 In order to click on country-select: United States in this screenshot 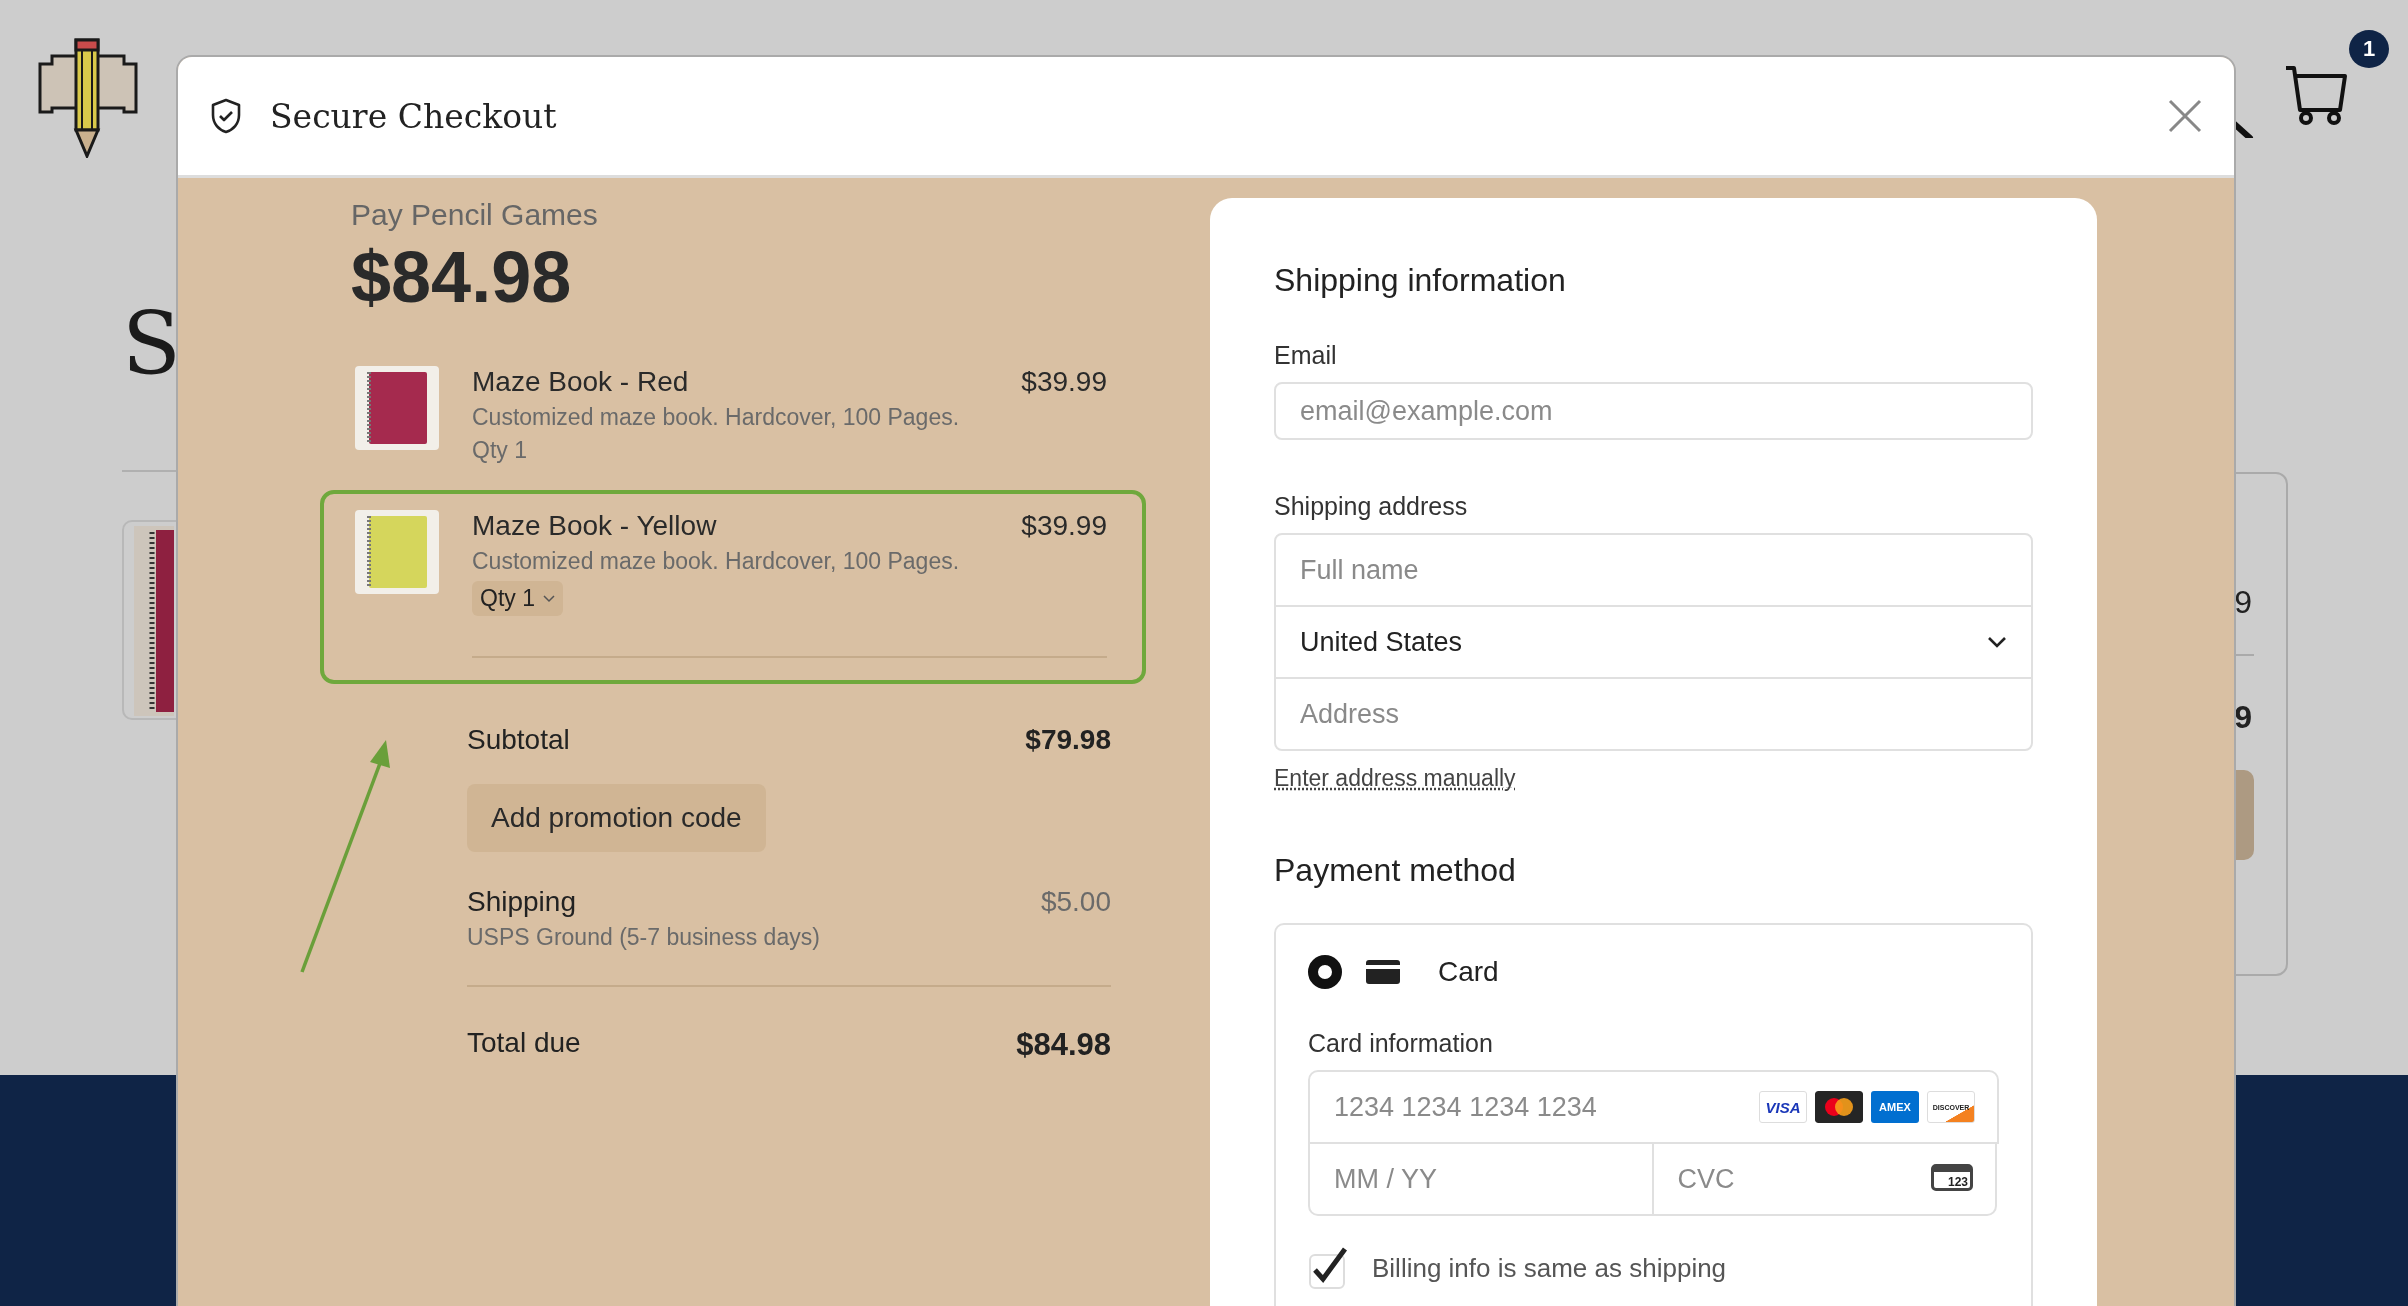, I will do `click(1653, 642)`.